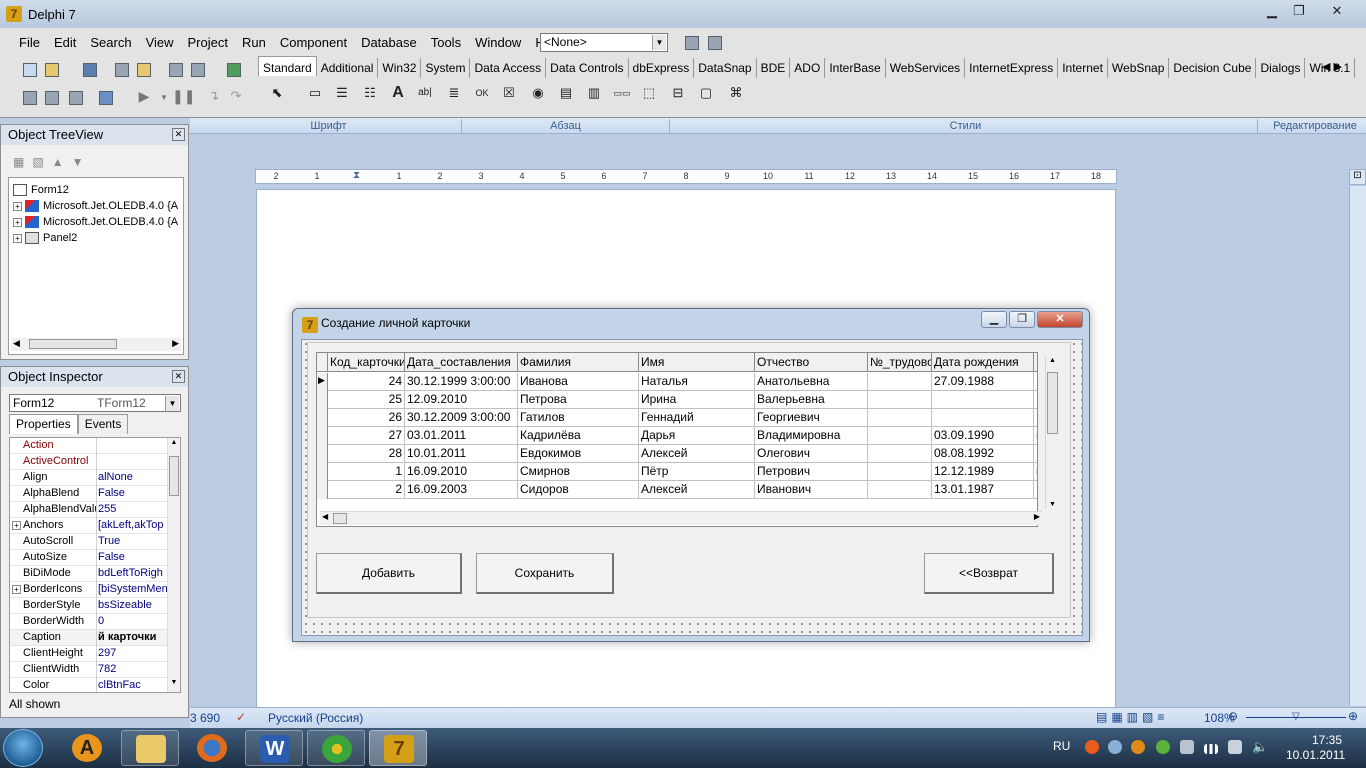 The height and width of the screenshot is (768, 1366). I want to click on frames-icon: ▭, so click(315, 93).